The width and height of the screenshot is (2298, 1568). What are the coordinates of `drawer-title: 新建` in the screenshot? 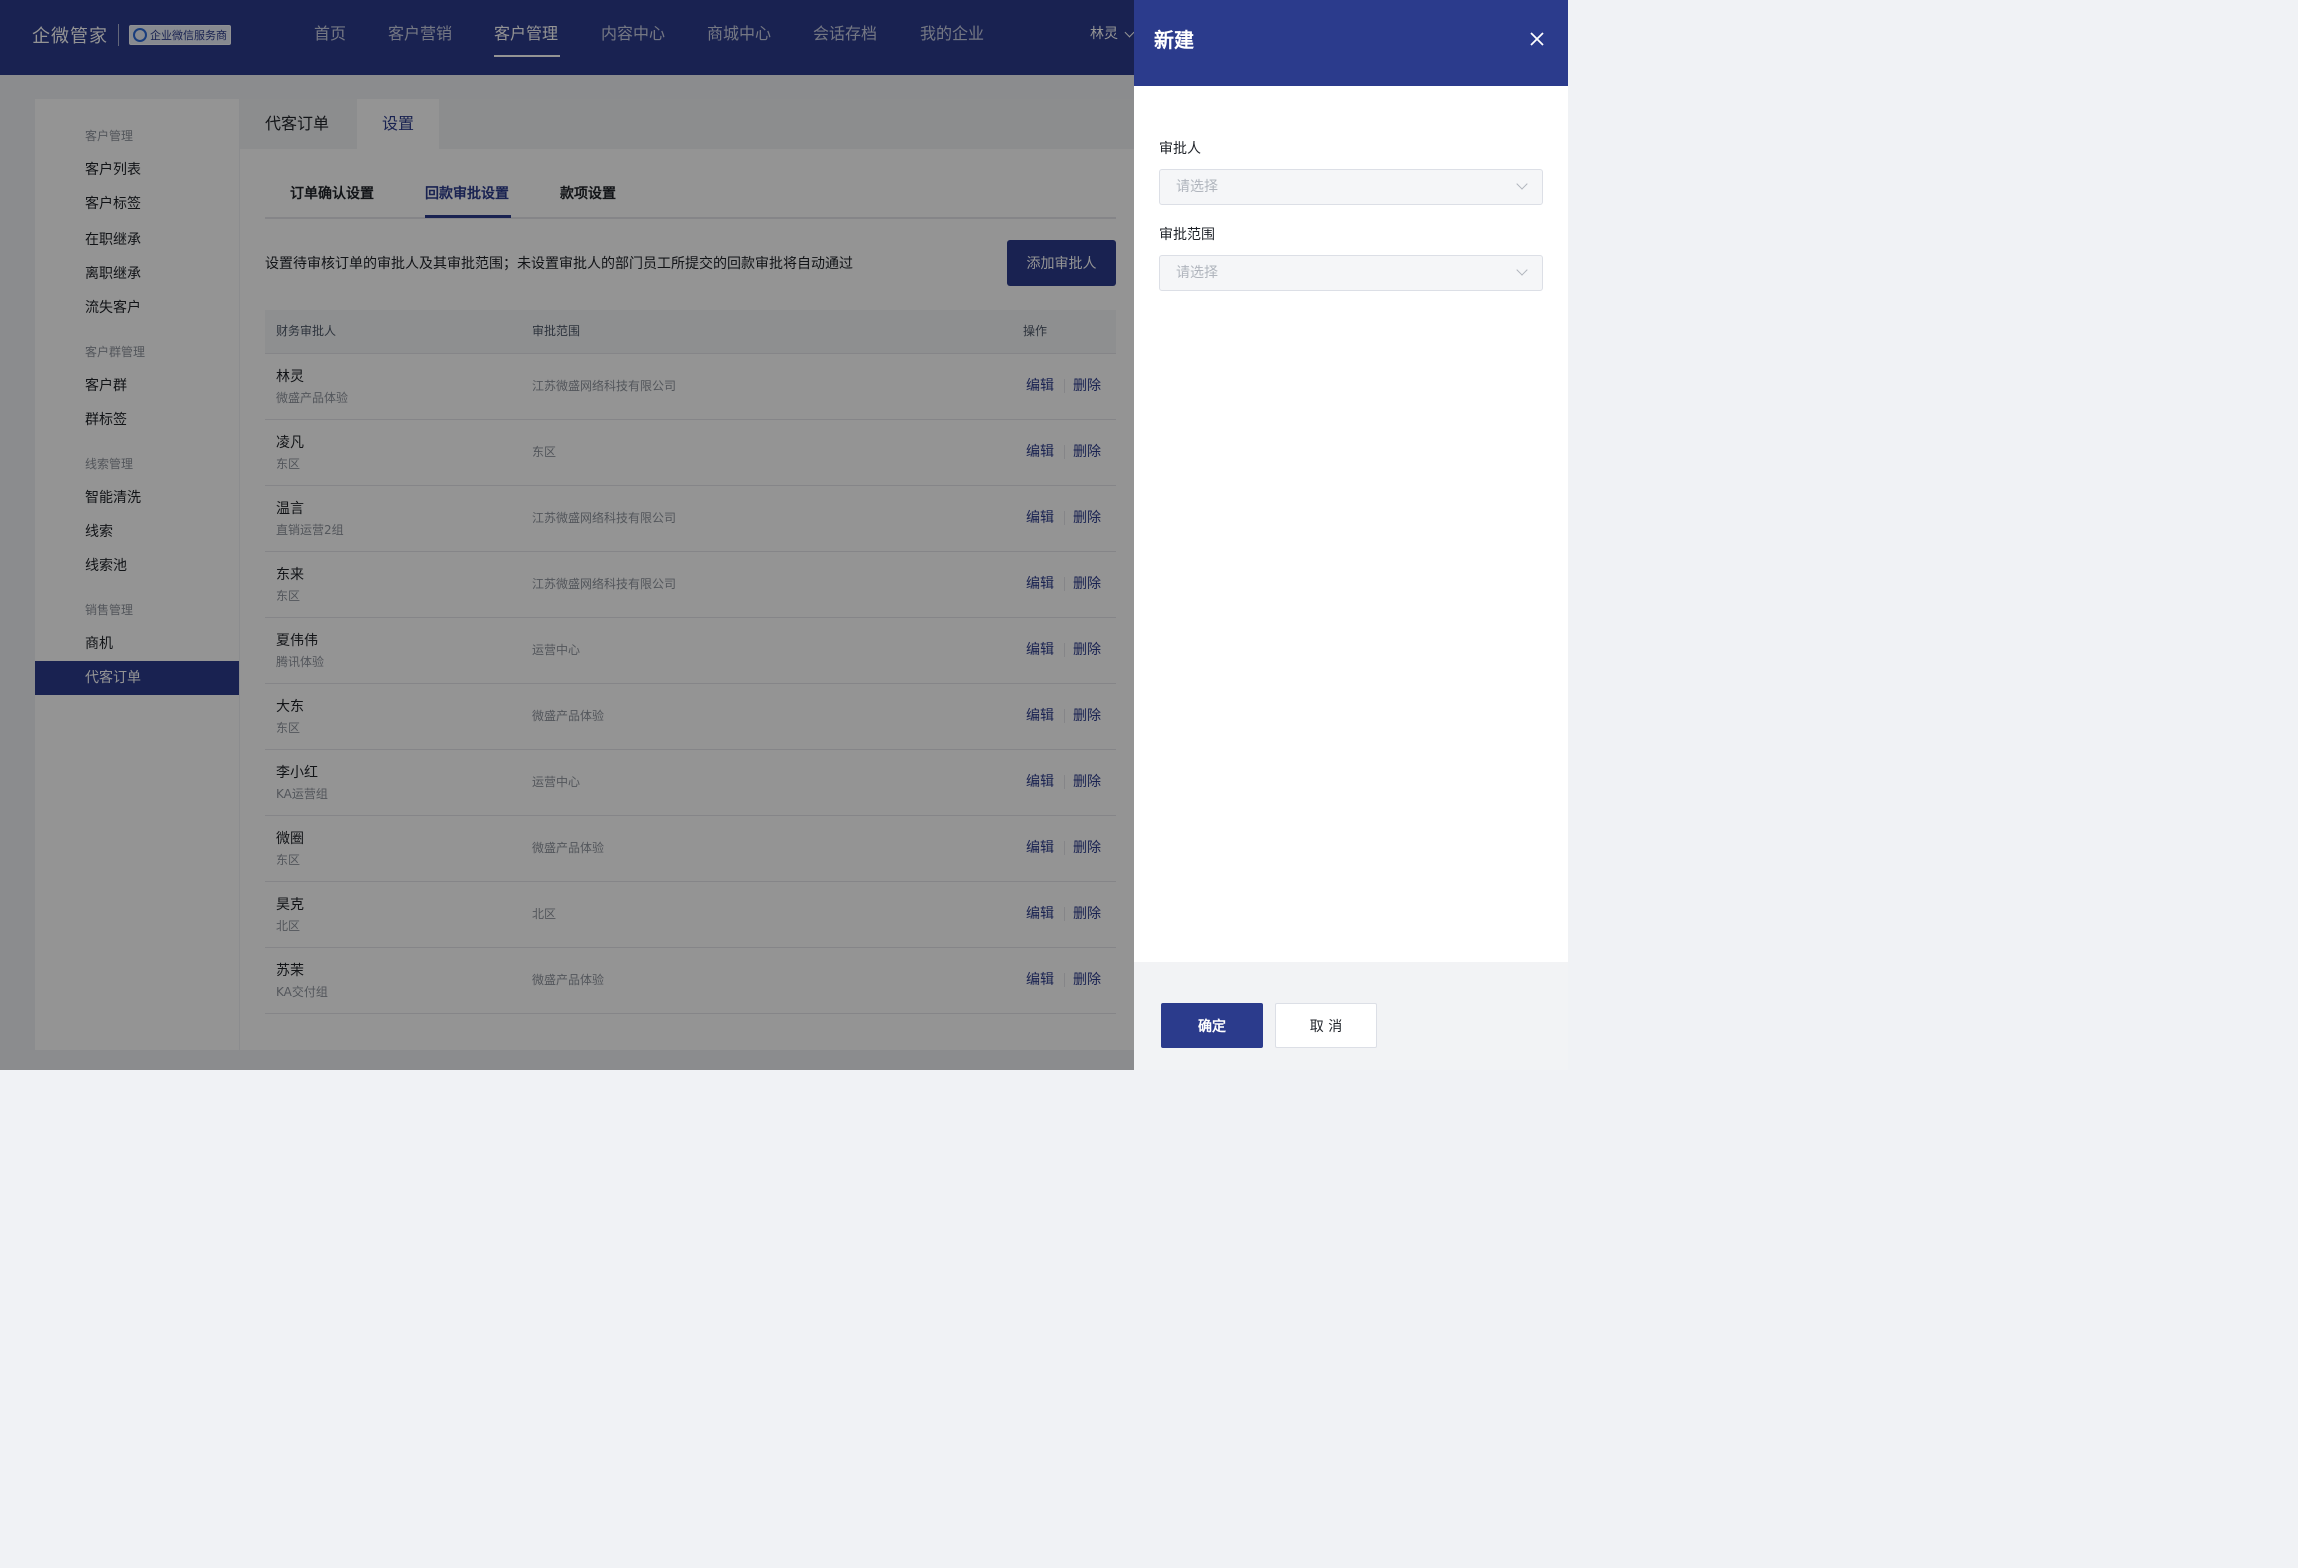 It's located at (1174, 40).